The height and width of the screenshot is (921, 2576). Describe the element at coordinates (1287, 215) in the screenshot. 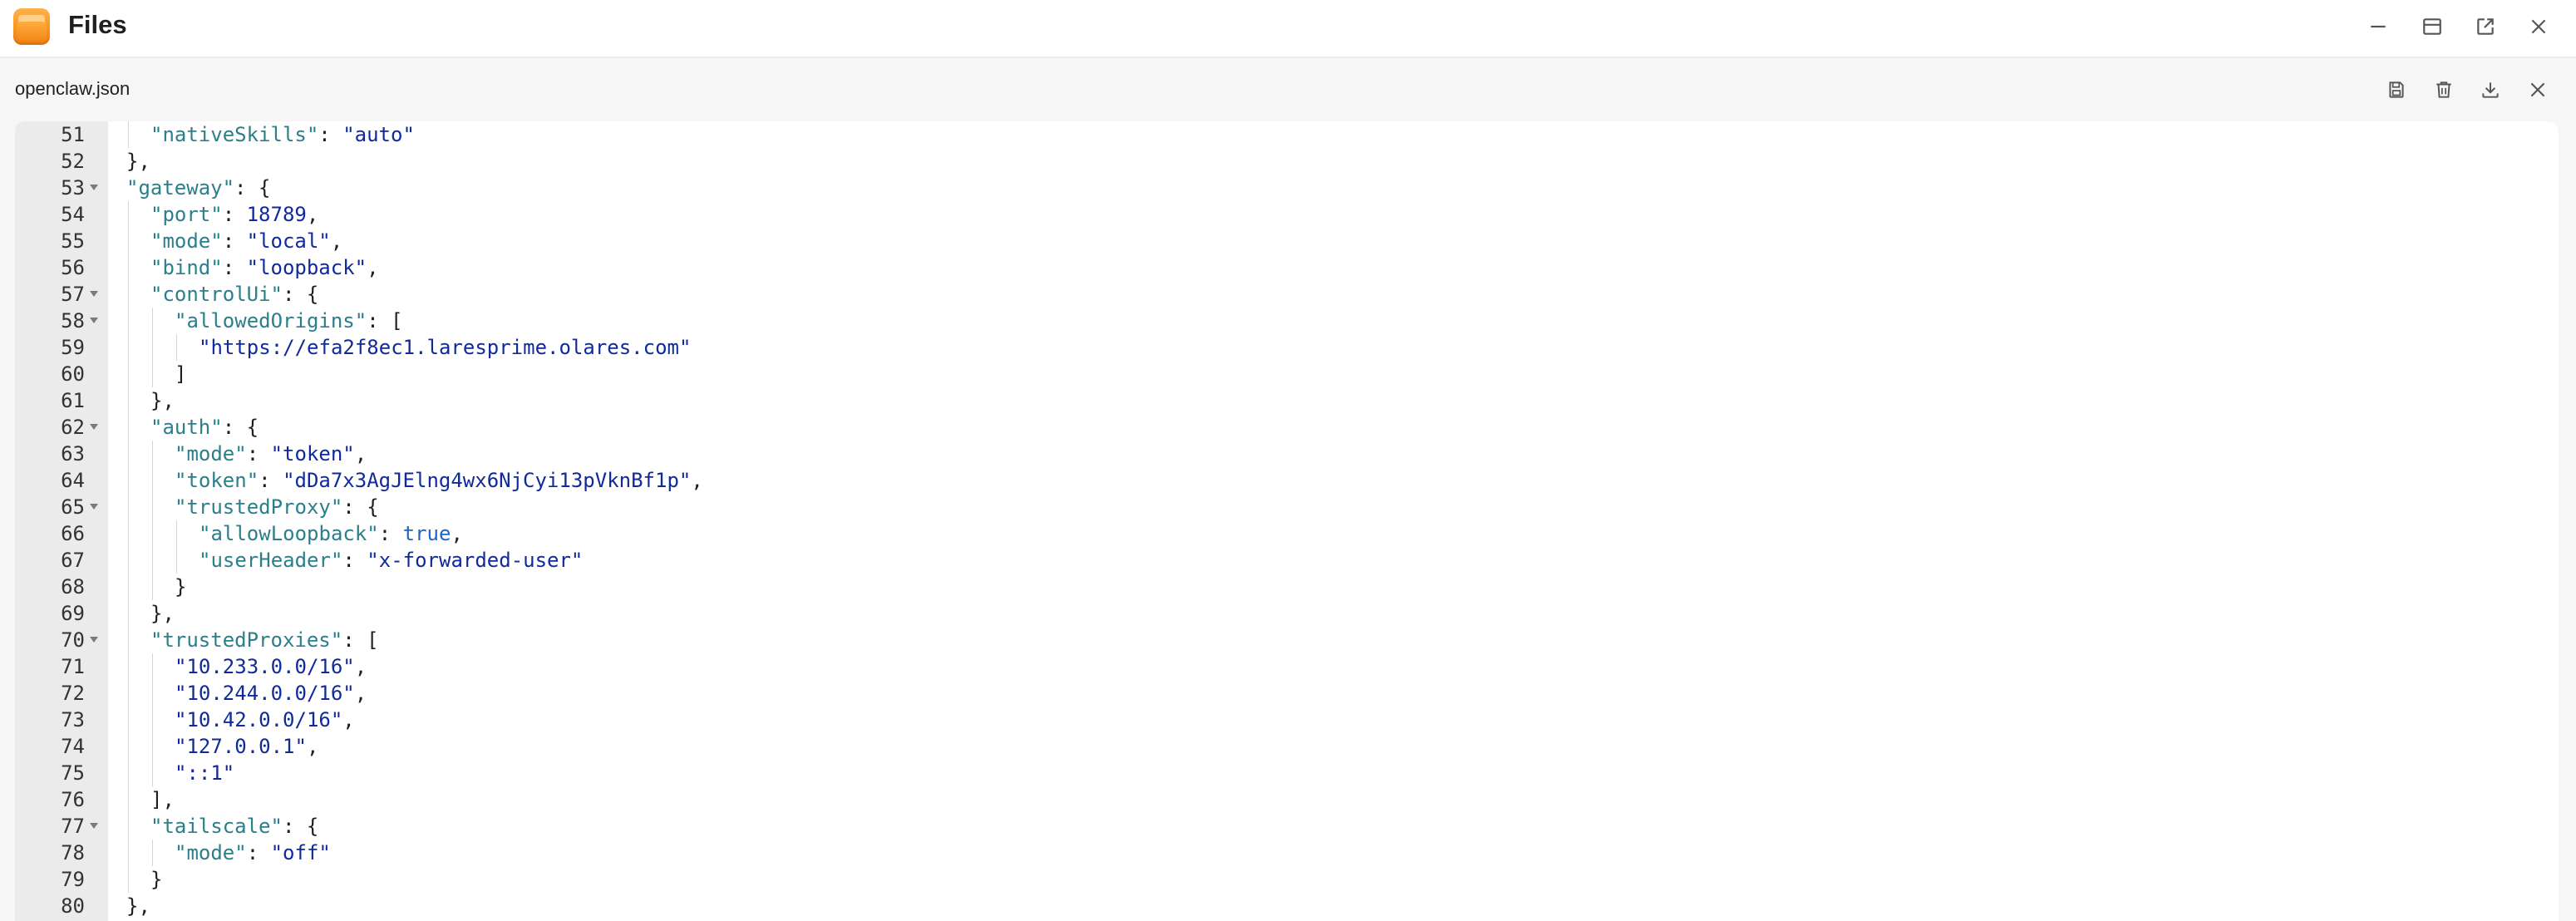

I see `code-line: 54 "port": 18789,` at that location.